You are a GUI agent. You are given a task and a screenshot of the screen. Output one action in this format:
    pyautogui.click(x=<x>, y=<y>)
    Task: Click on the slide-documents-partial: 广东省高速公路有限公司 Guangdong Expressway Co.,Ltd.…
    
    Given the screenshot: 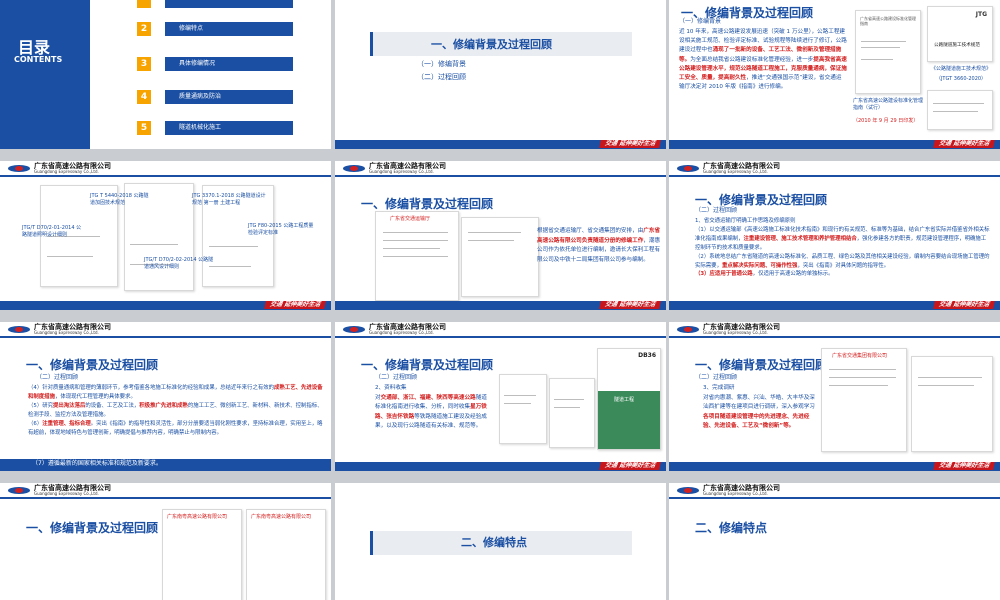 What is the action you would take?
    pyautogui.click(x=165, y=541)
    